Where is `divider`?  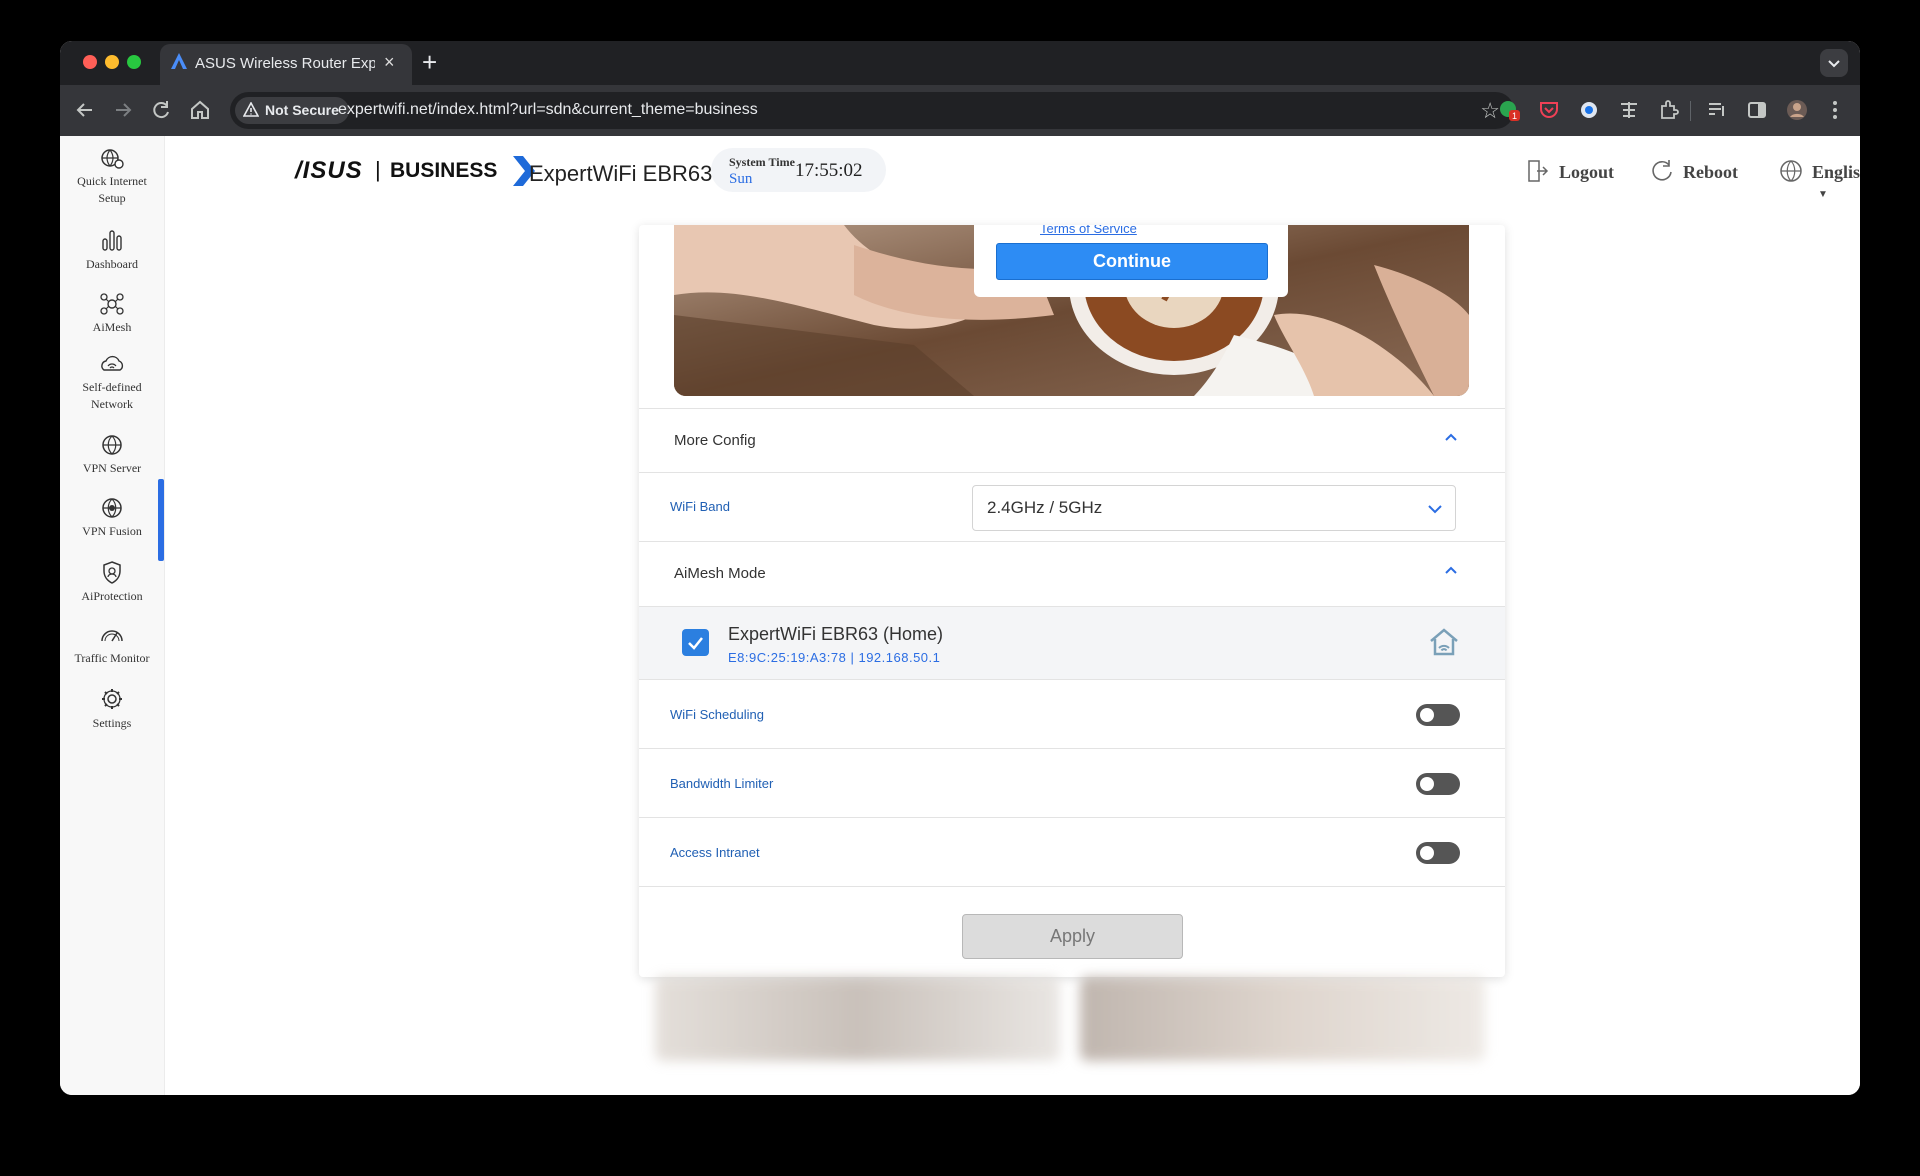
divider is located at coordinates (1072, 887).